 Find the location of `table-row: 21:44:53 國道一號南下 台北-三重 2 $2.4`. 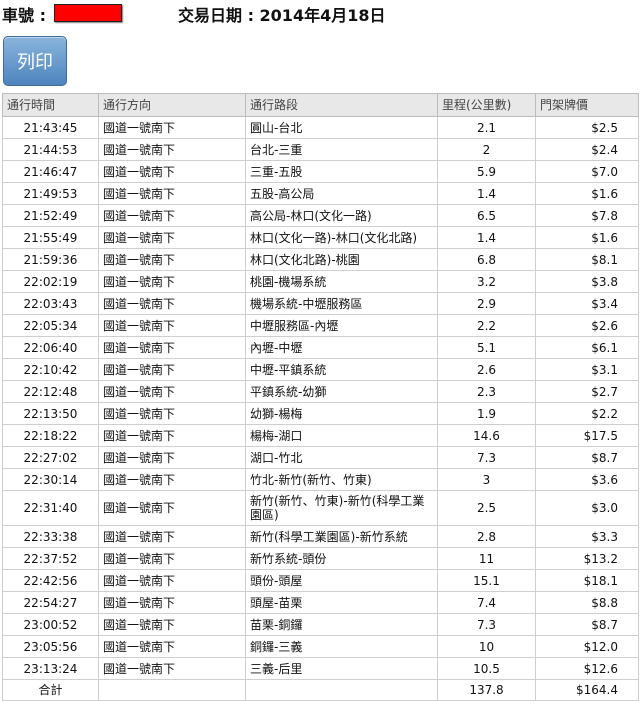

table-row: 21:44:53 國道一號南下 台北-三重 2 $2.4 is located at coordinates (320, 149).